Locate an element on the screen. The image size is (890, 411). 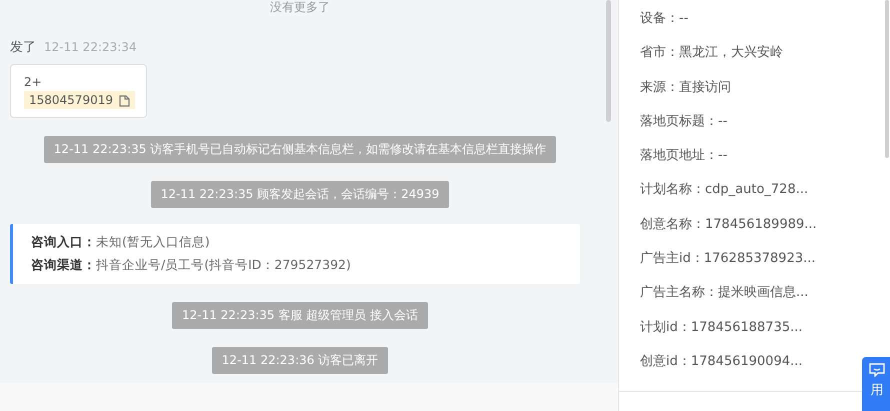
info-row: 设备：-- is located at coordinates (664, 19).